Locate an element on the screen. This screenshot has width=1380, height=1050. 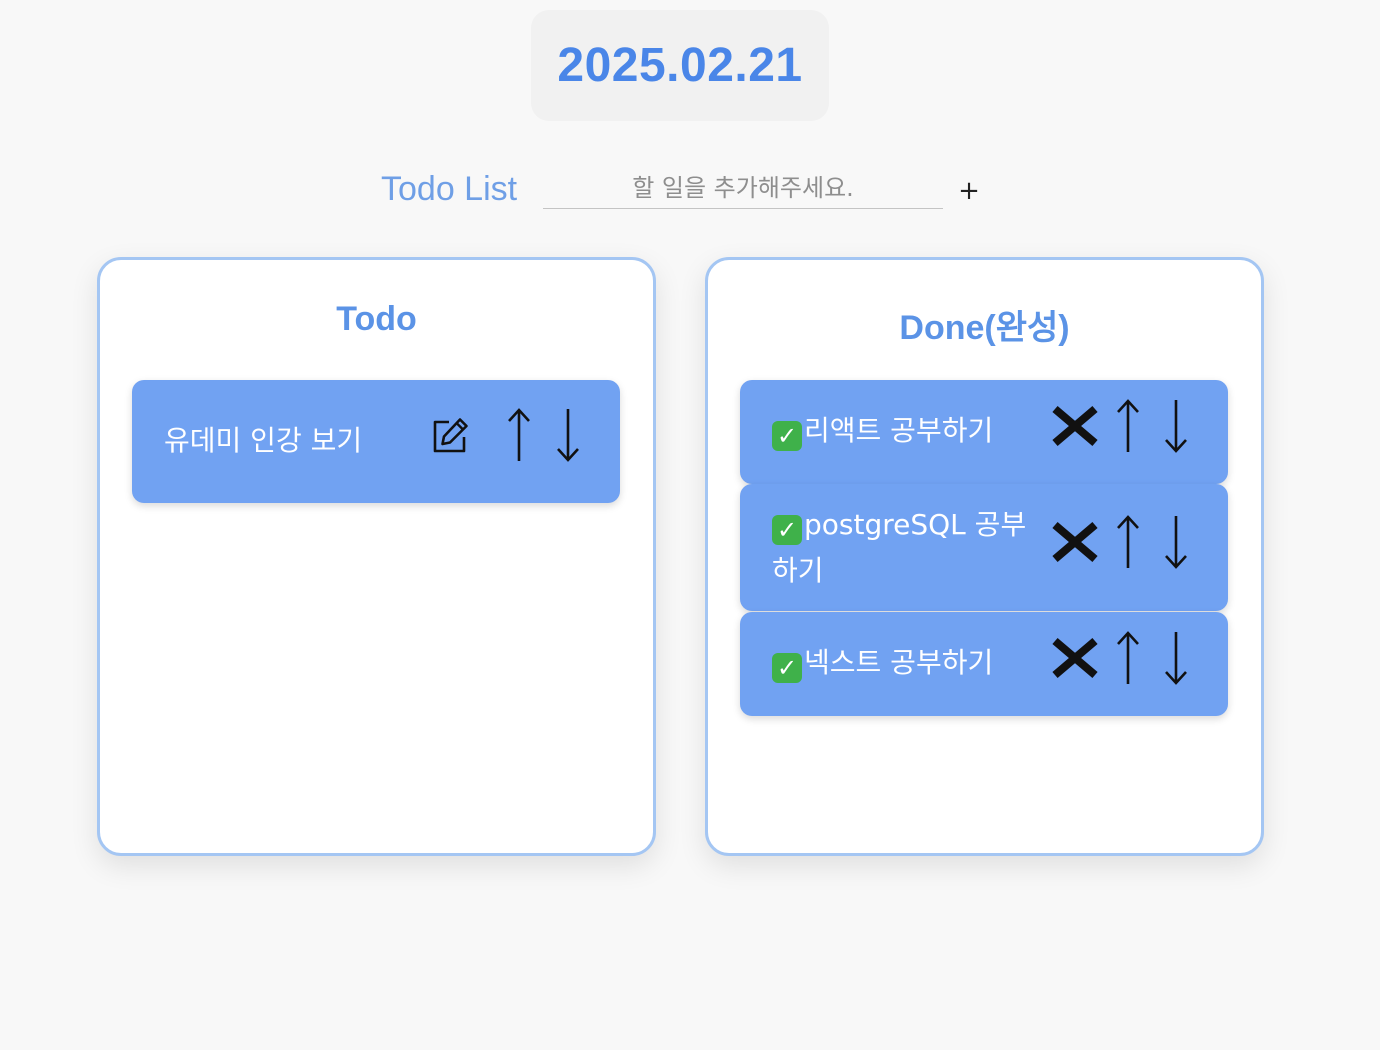
done-item-text: ✓ 리액트 공부하기 is located at coordinates (882, 431).